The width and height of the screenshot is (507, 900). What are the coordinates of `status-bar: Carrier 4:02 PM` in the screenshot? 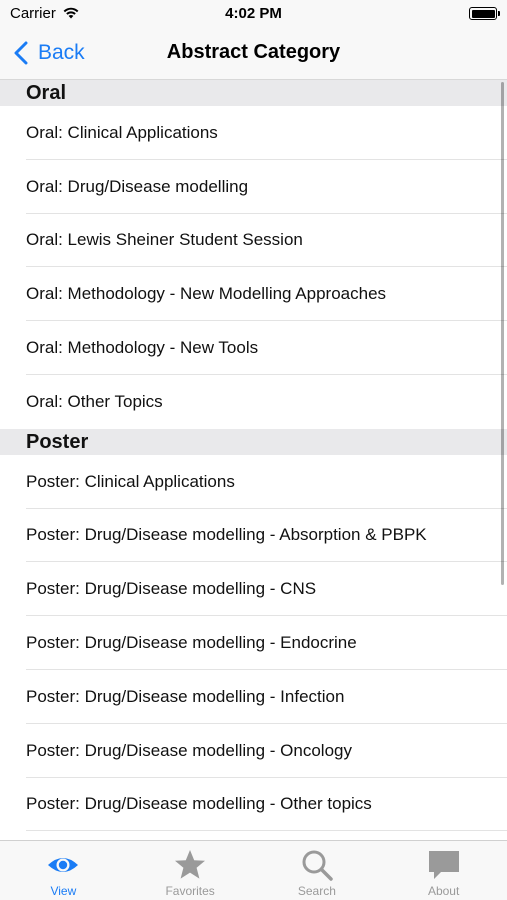 It's located at (253, 14).